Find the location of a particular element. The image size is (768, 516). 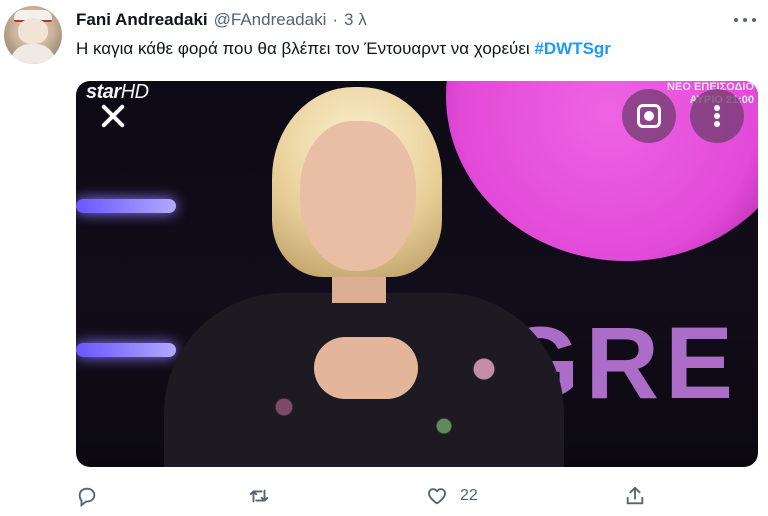

lens-button is located at coordinates (649, 116).